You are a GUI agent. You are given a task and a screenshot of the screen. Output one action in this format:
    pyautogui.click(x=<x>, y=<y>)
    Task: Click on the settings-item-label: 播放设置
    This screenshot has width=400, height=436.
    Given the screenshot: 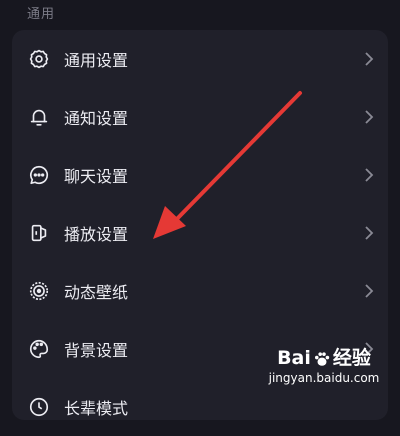 What is the action you would take?
    pyautogui.click(x=96, y=234)
    